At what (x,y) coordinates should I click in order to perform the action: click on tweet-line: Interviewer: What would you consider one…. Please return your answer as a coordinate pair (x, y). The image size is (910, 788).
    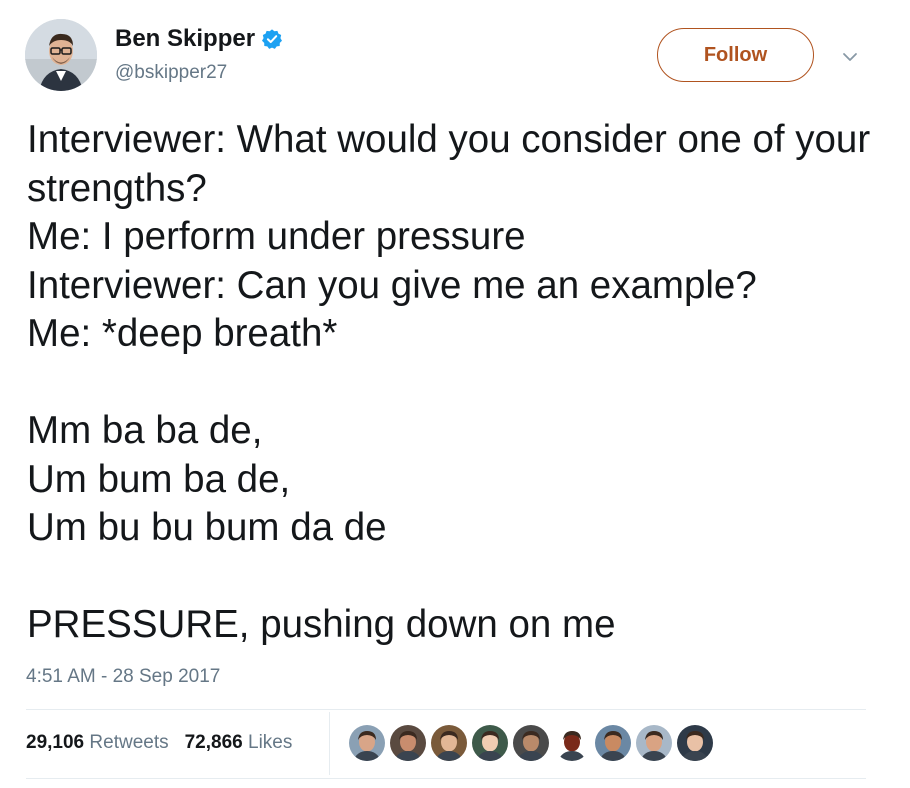
    Looking at the image, I should click on (449, 164).